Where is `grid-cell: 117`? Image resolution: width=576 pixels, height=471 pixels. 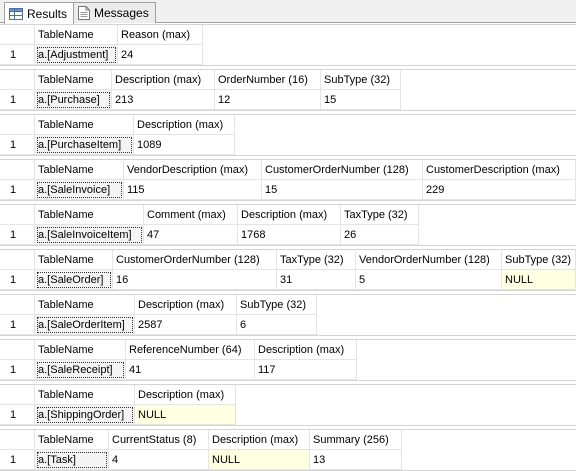 grid-cell: 117 is located at coordinates (306, 370).